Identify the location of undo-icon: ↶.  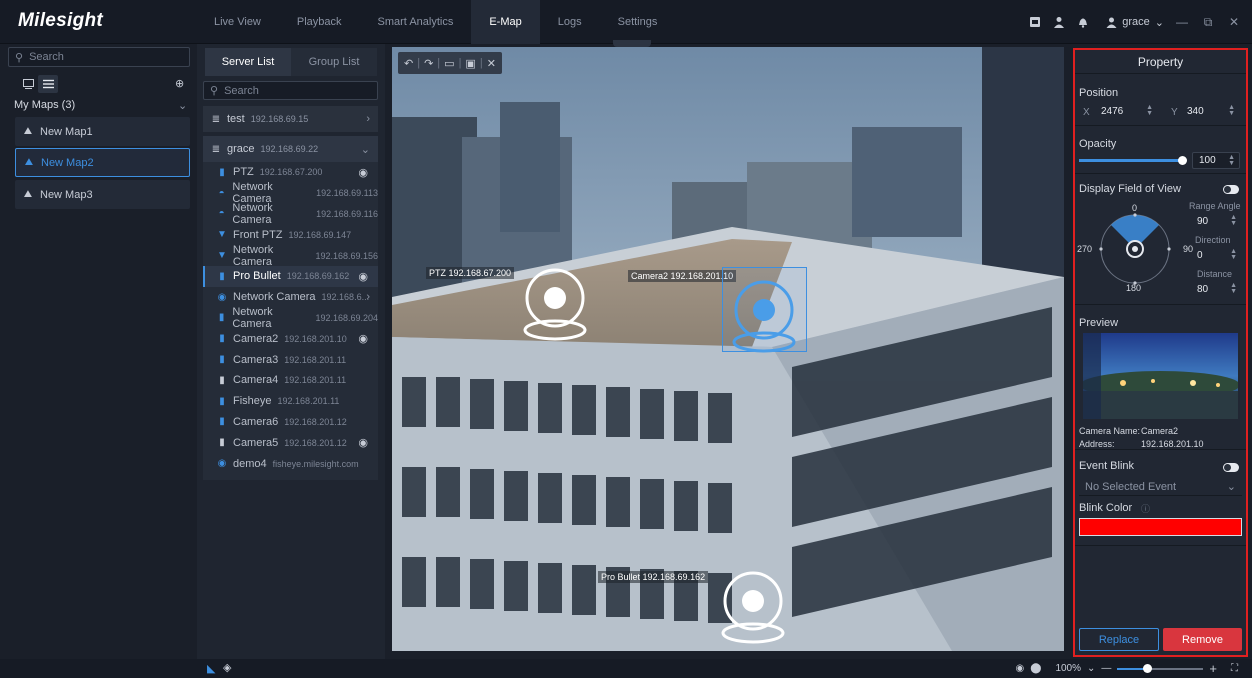
(408, 63).